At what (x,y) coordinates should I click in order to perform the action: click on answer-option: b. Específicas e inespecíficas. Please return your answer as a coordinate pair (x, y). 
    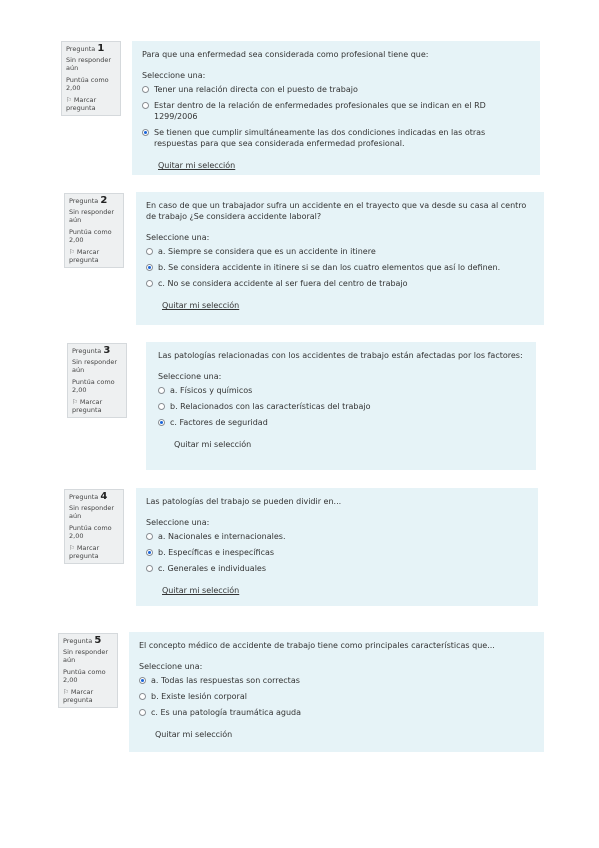
    Looking at the image, I should click on (337, 552).